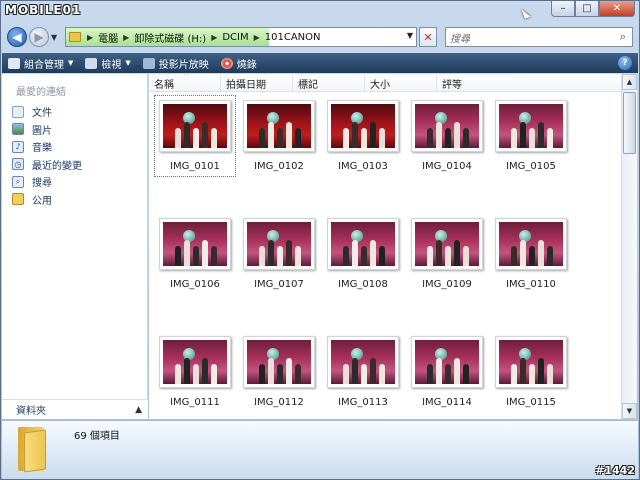 The image size is (640, 480). Describe the element at coordinates (14, 63) in the screenshot. I see `organize-icon` at that location.